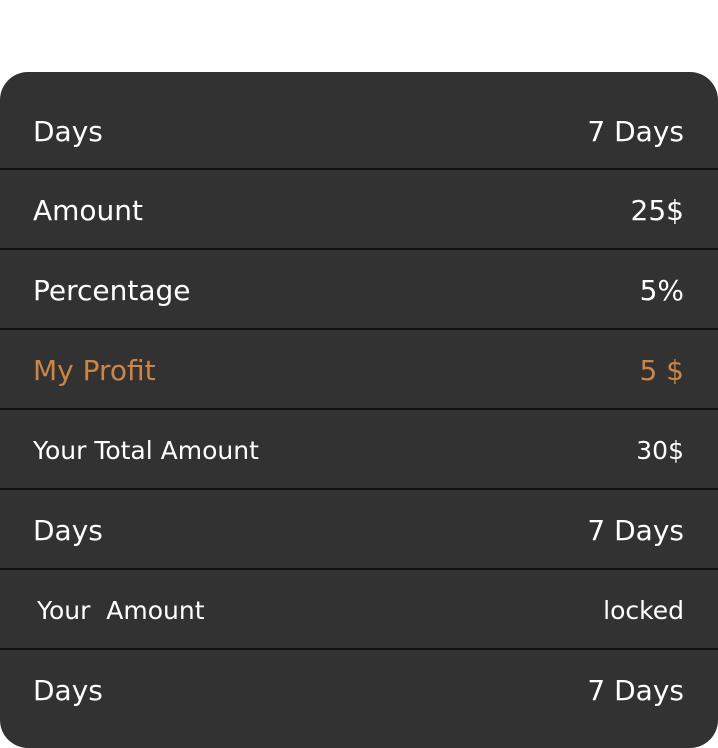 The width and height of the screenshot is (718, 748). What do you see at coordinates (88, 210) in the screenshot?
I see `row-label: Amount` at bounding box center [88, 210].